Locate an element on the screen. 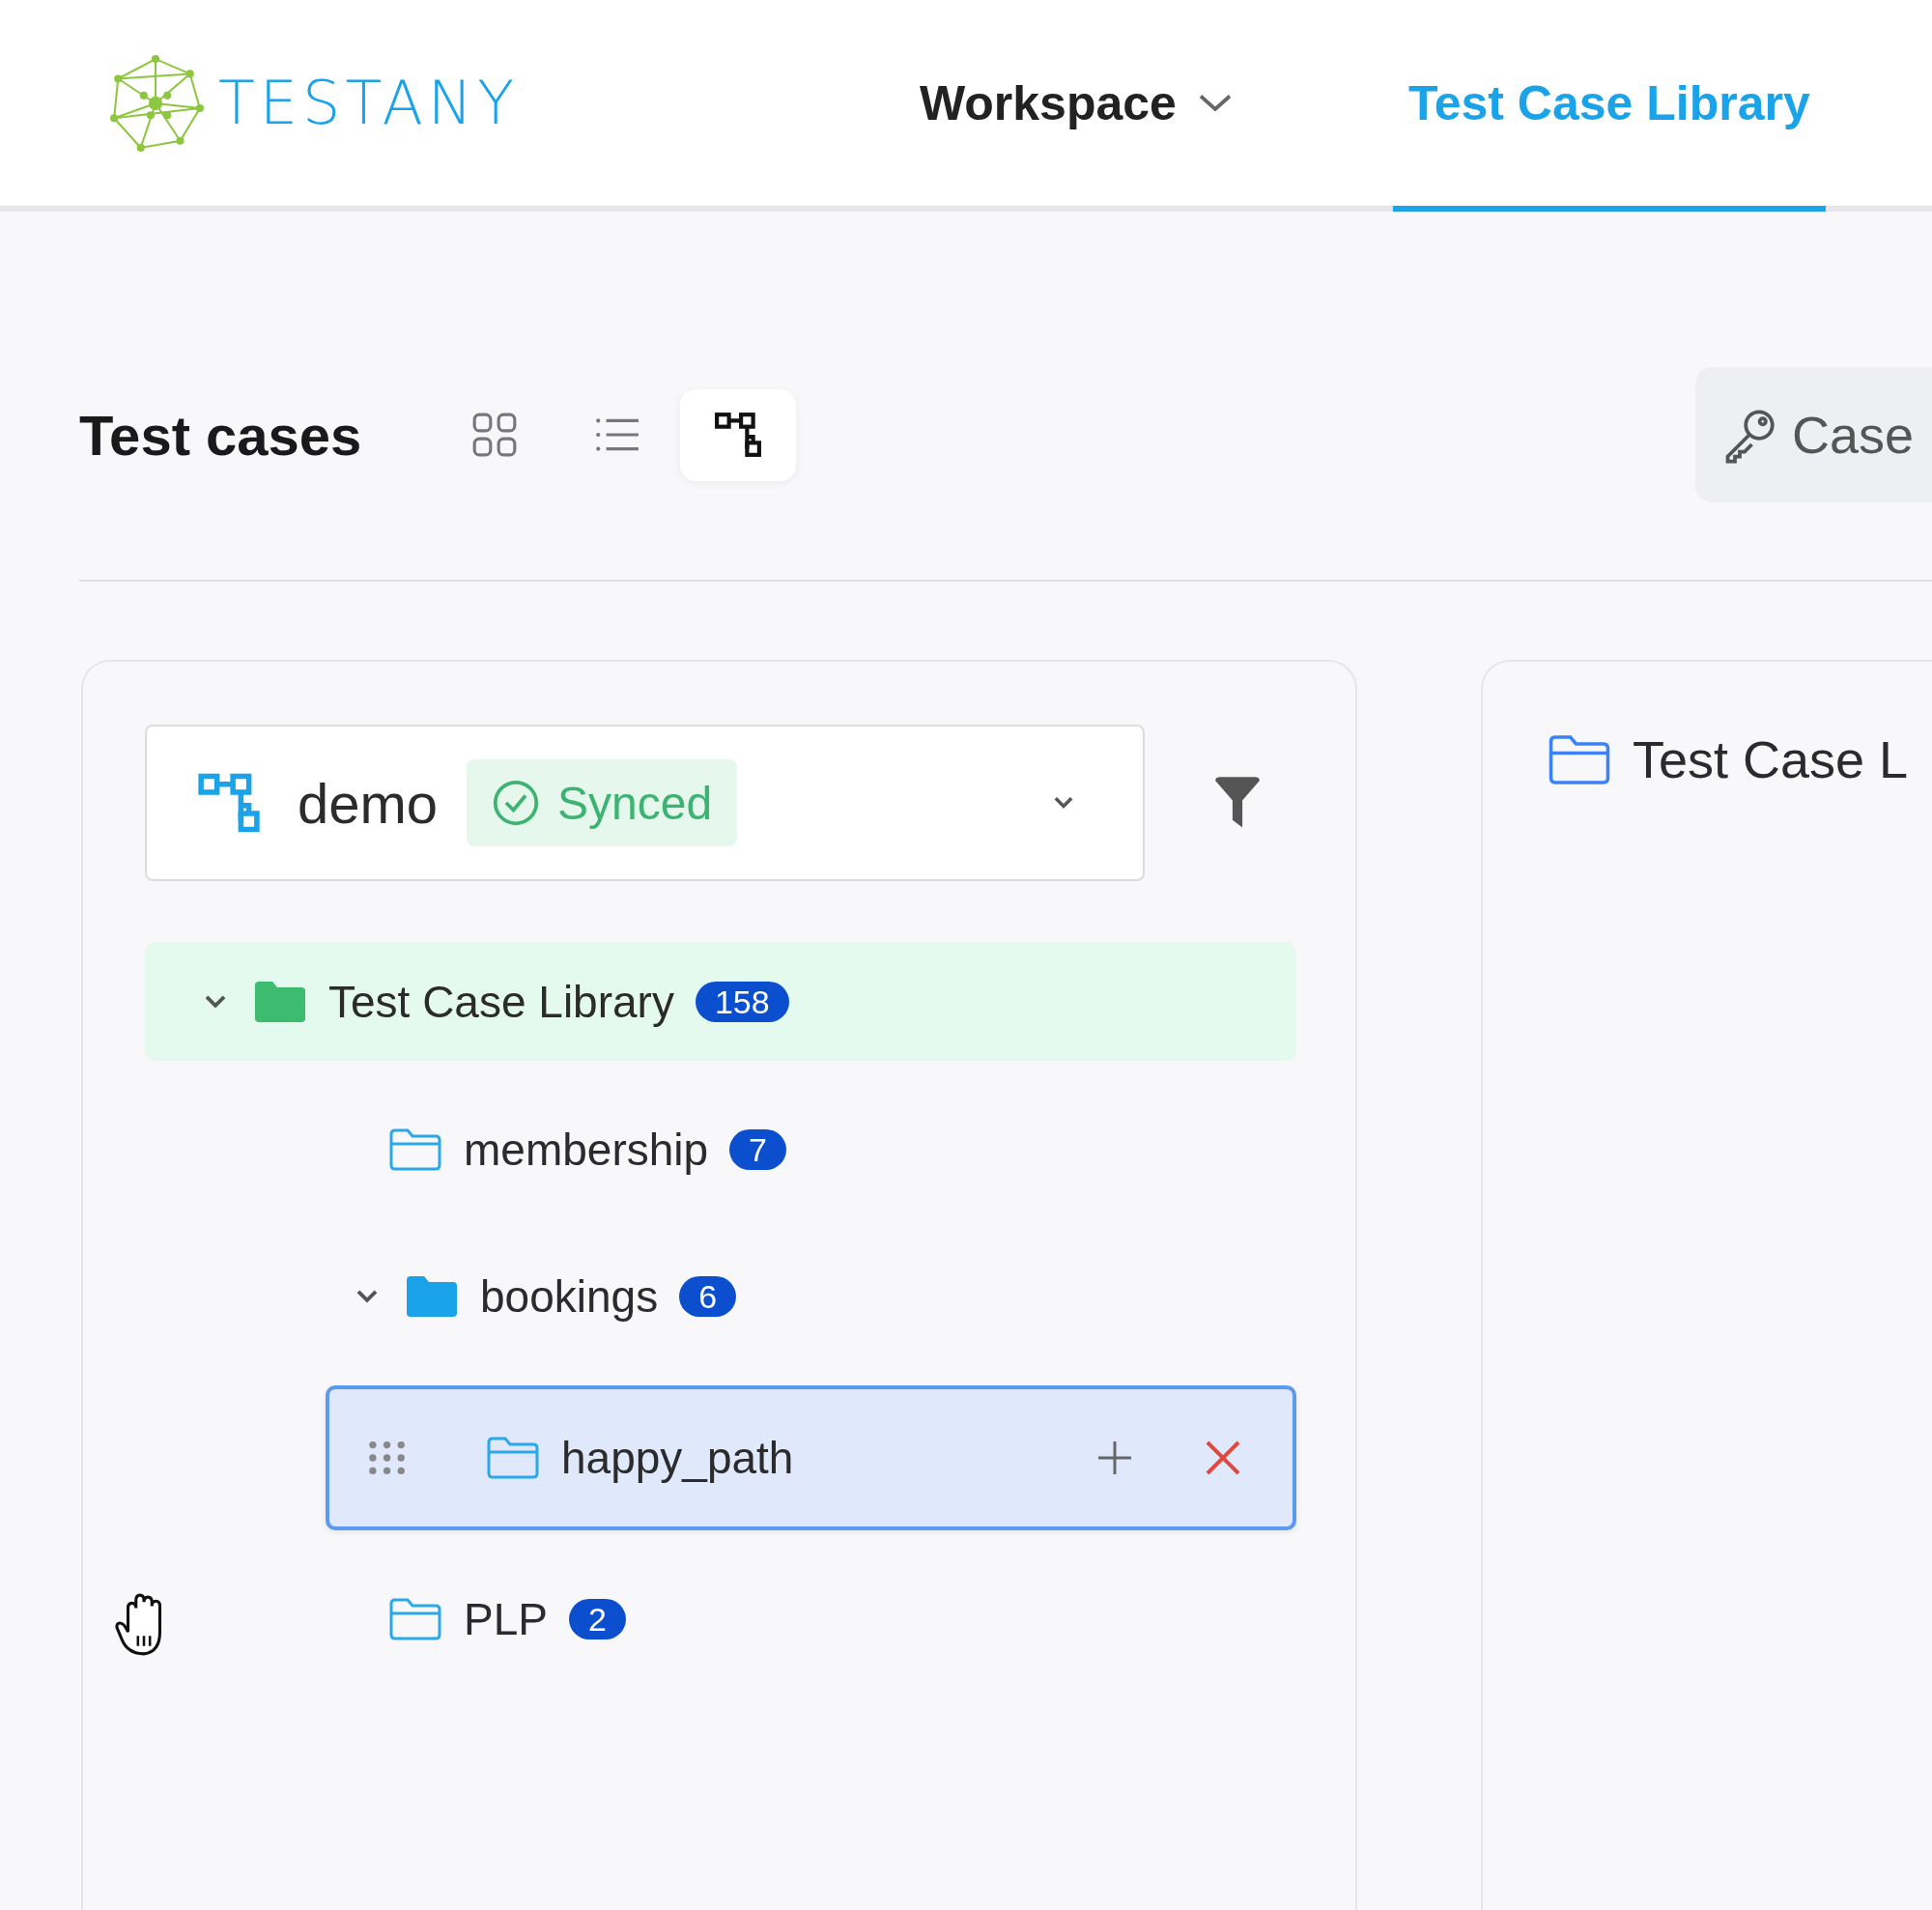 The image size is (1932, 1910). count-badge: 7 is located at coordinates (757, 1149).